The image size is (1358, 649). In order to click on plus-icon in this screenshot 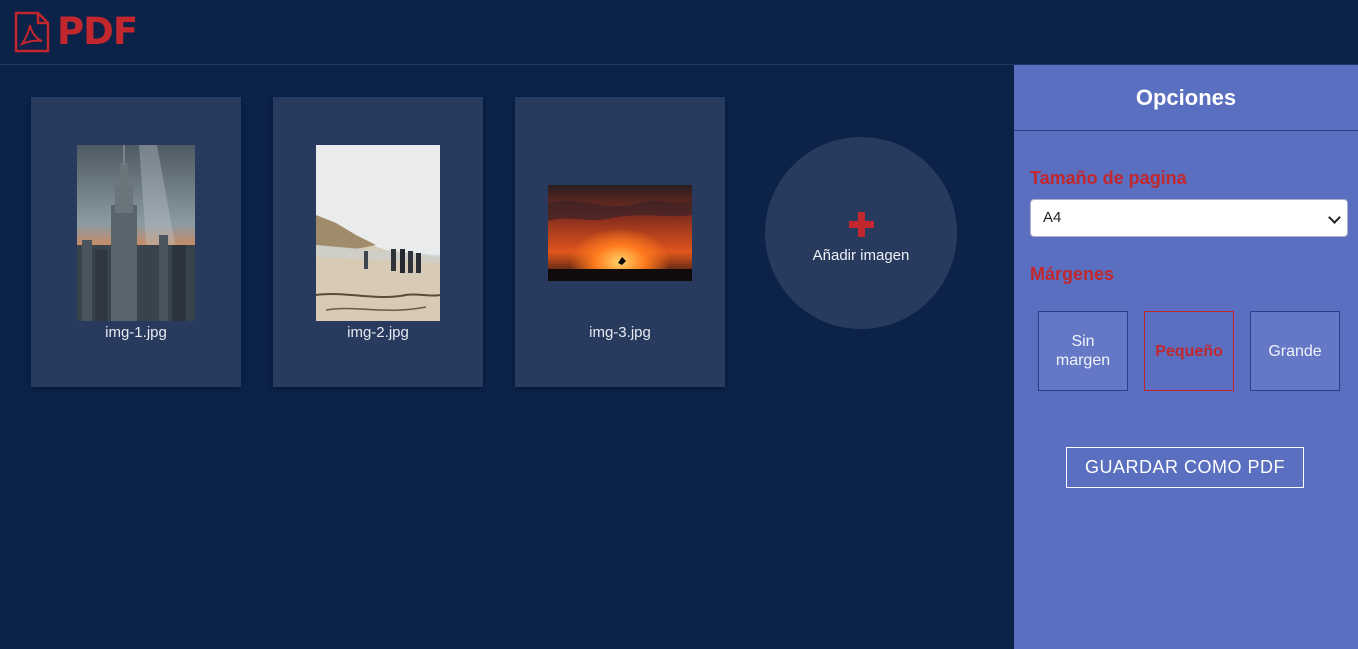, I will do `click(861, 224)`.